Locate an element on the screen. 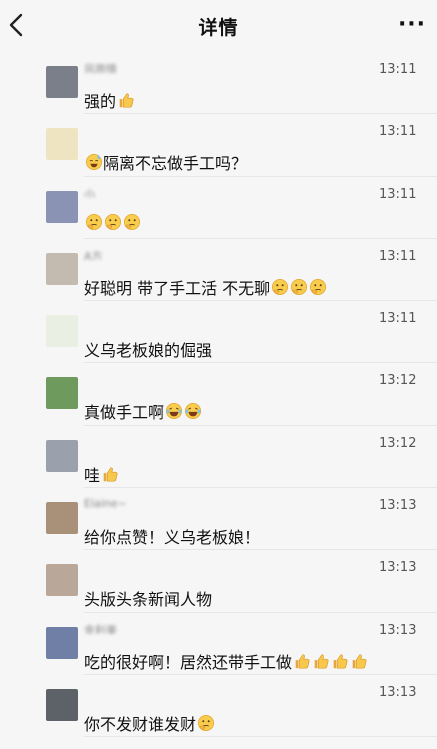  comment-item: 13:13 头版头条新闻人物 is located at coordinates (218, 581).